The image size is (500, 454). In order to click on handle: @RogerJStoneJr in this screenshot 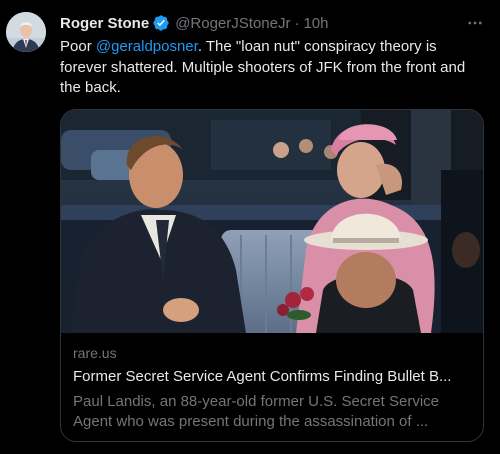, I will do `click(232, 23)`.